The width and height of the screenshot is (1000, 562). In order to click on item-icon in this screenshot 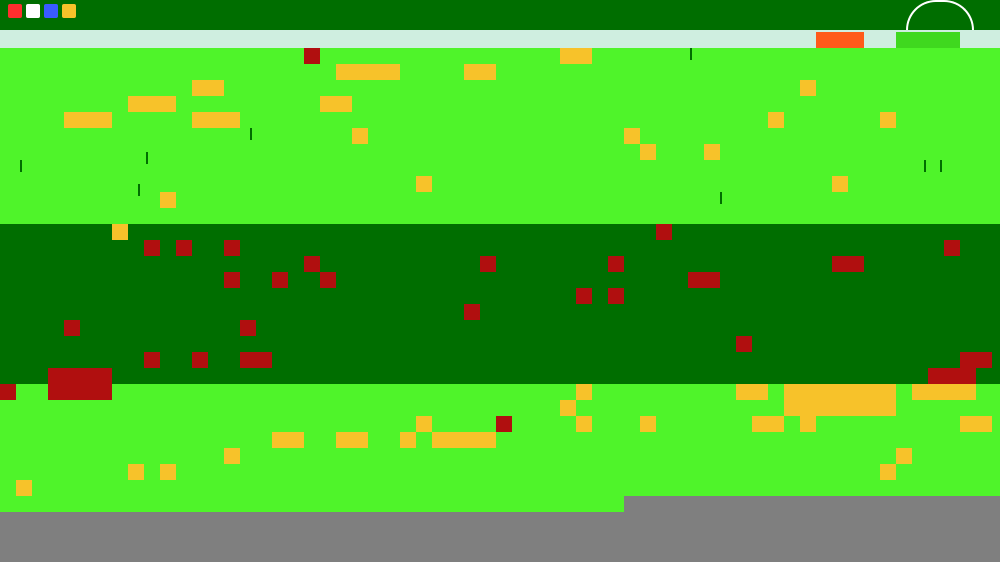, I will do `click(33, 11)`.